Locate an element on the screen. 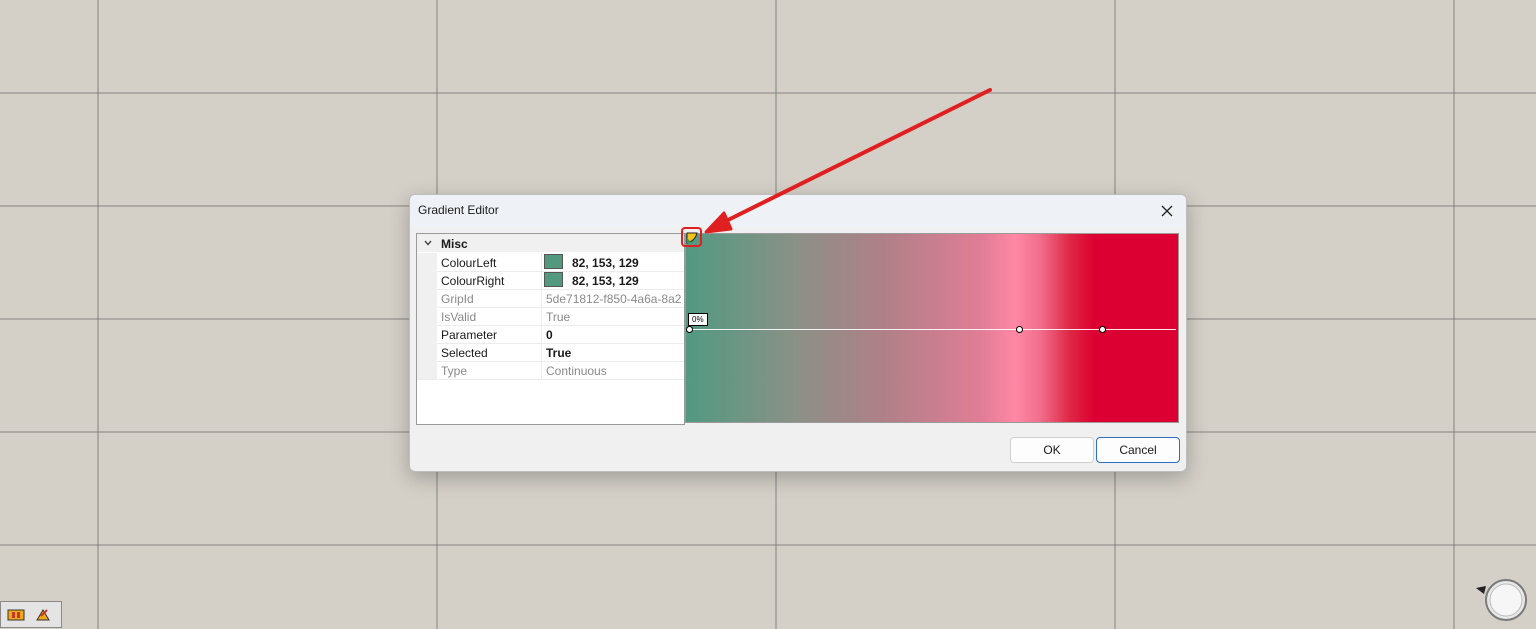 The height and width of the screenshot is (629, 1536). prop-name: GripId is located at coordinates (457, 299).